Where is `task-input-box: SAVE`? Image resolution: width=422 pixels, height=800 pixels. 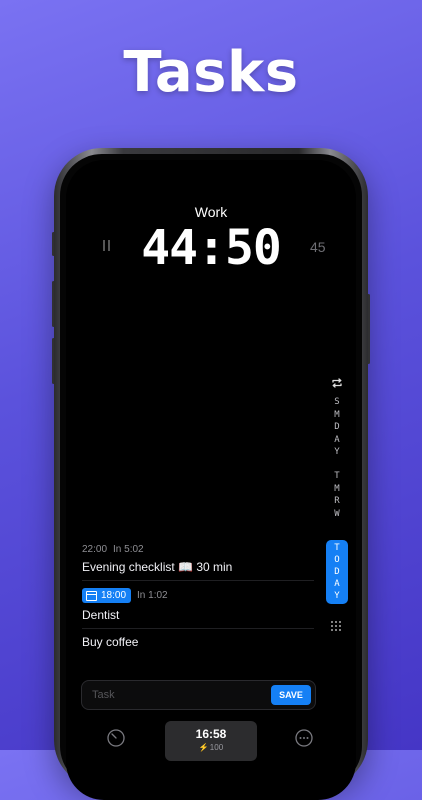
task-input-box: SAVE is located at coordinates (198, 695).